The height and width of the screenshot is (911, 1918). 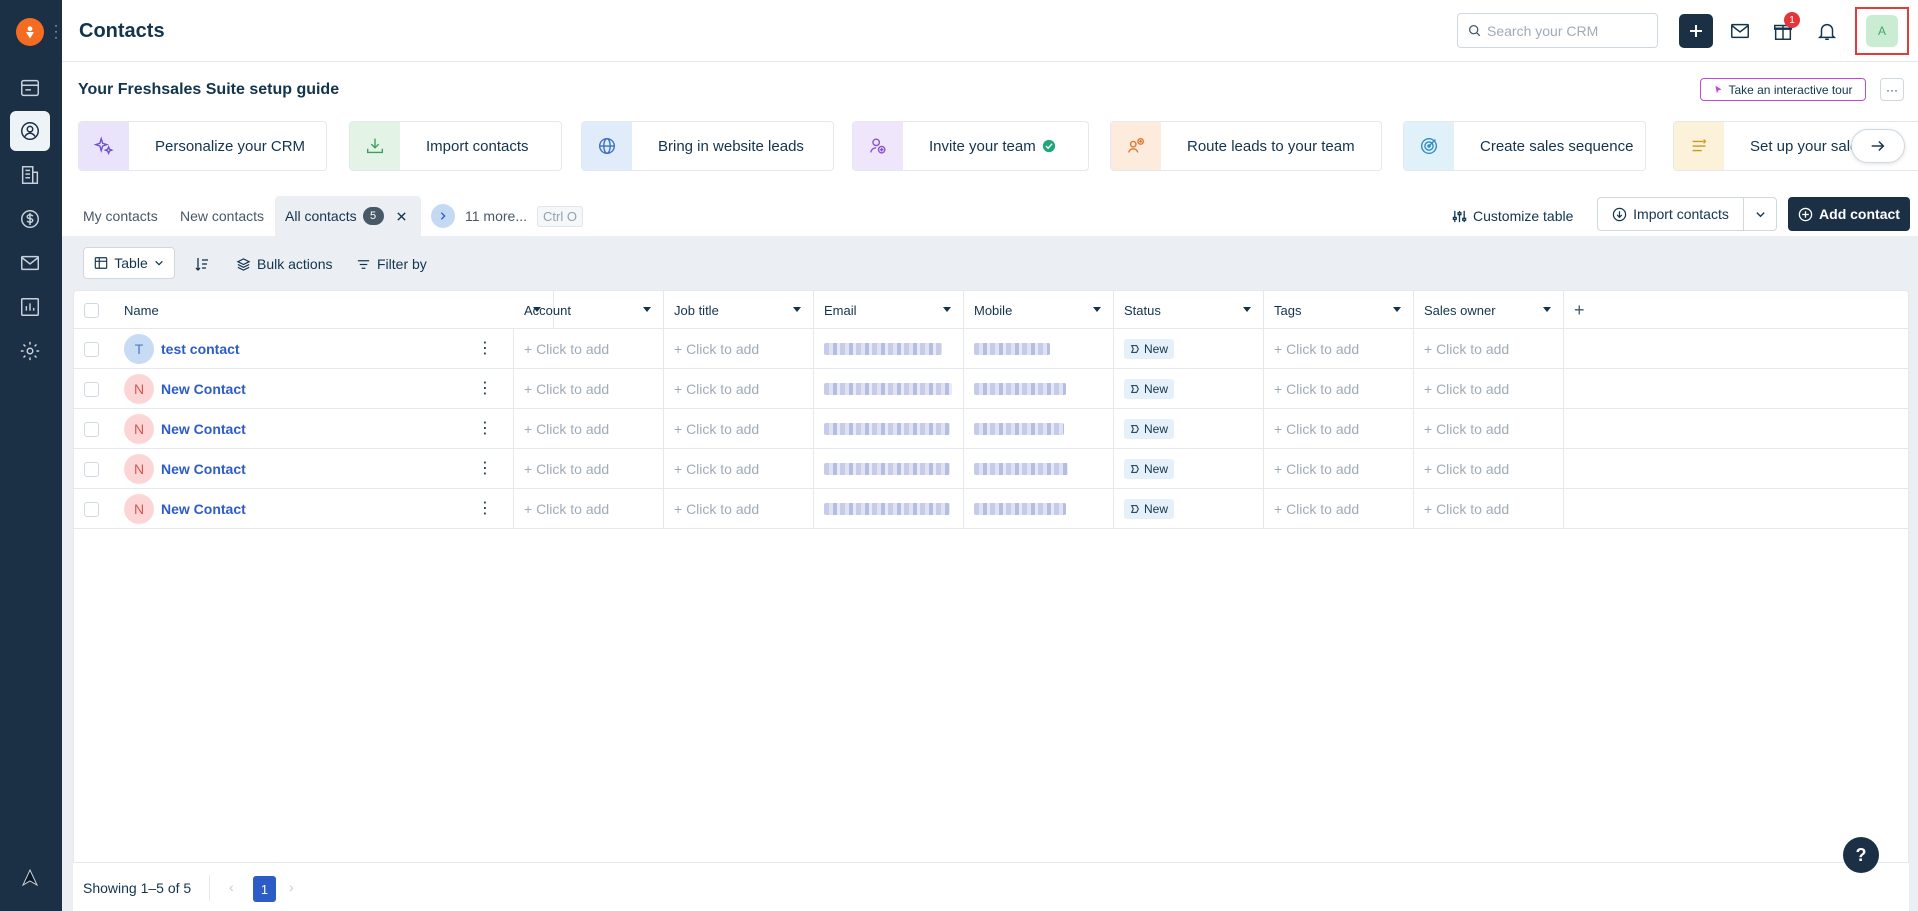 What do you see at coordinates (391, 264) in the screenshot?
I see `filter-button: Filter by` at bounding box center [391, 264].